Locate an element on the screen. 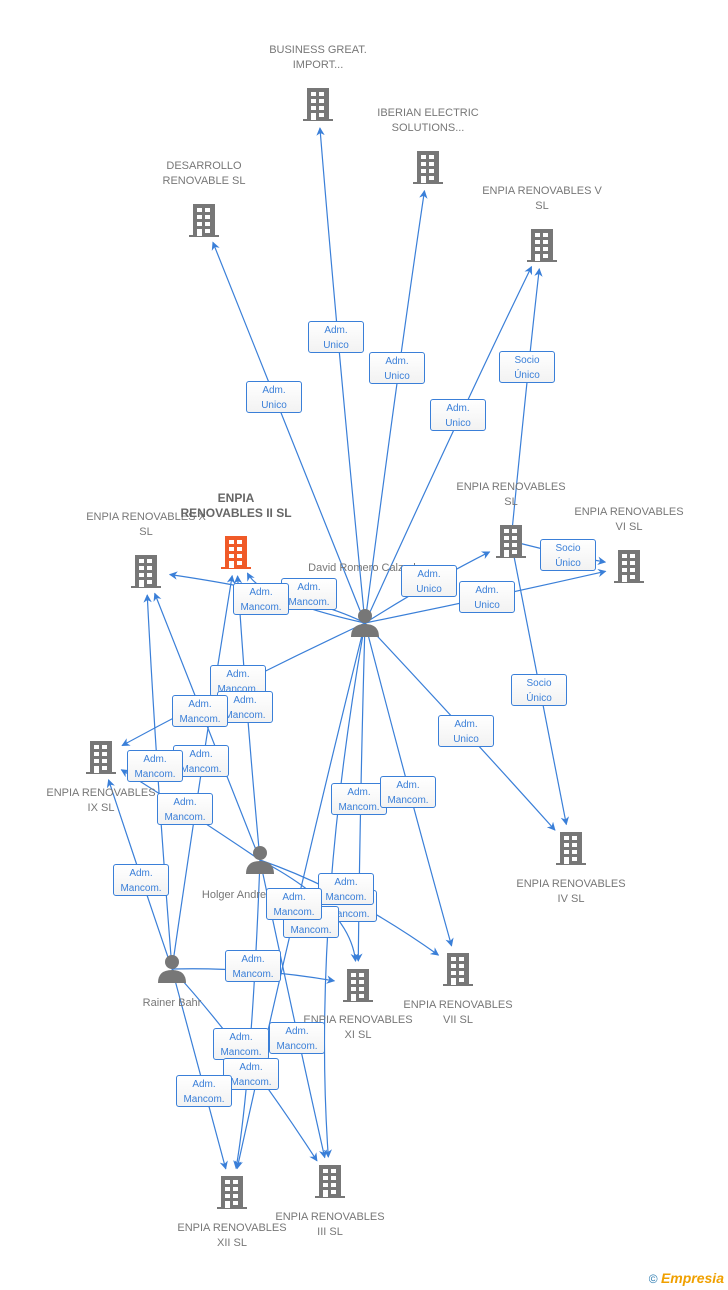 This screenshot has width=728, height=1290. node-label-ix: ENPIA RENOVABLES IX SL is located at coordinates (101, 801).